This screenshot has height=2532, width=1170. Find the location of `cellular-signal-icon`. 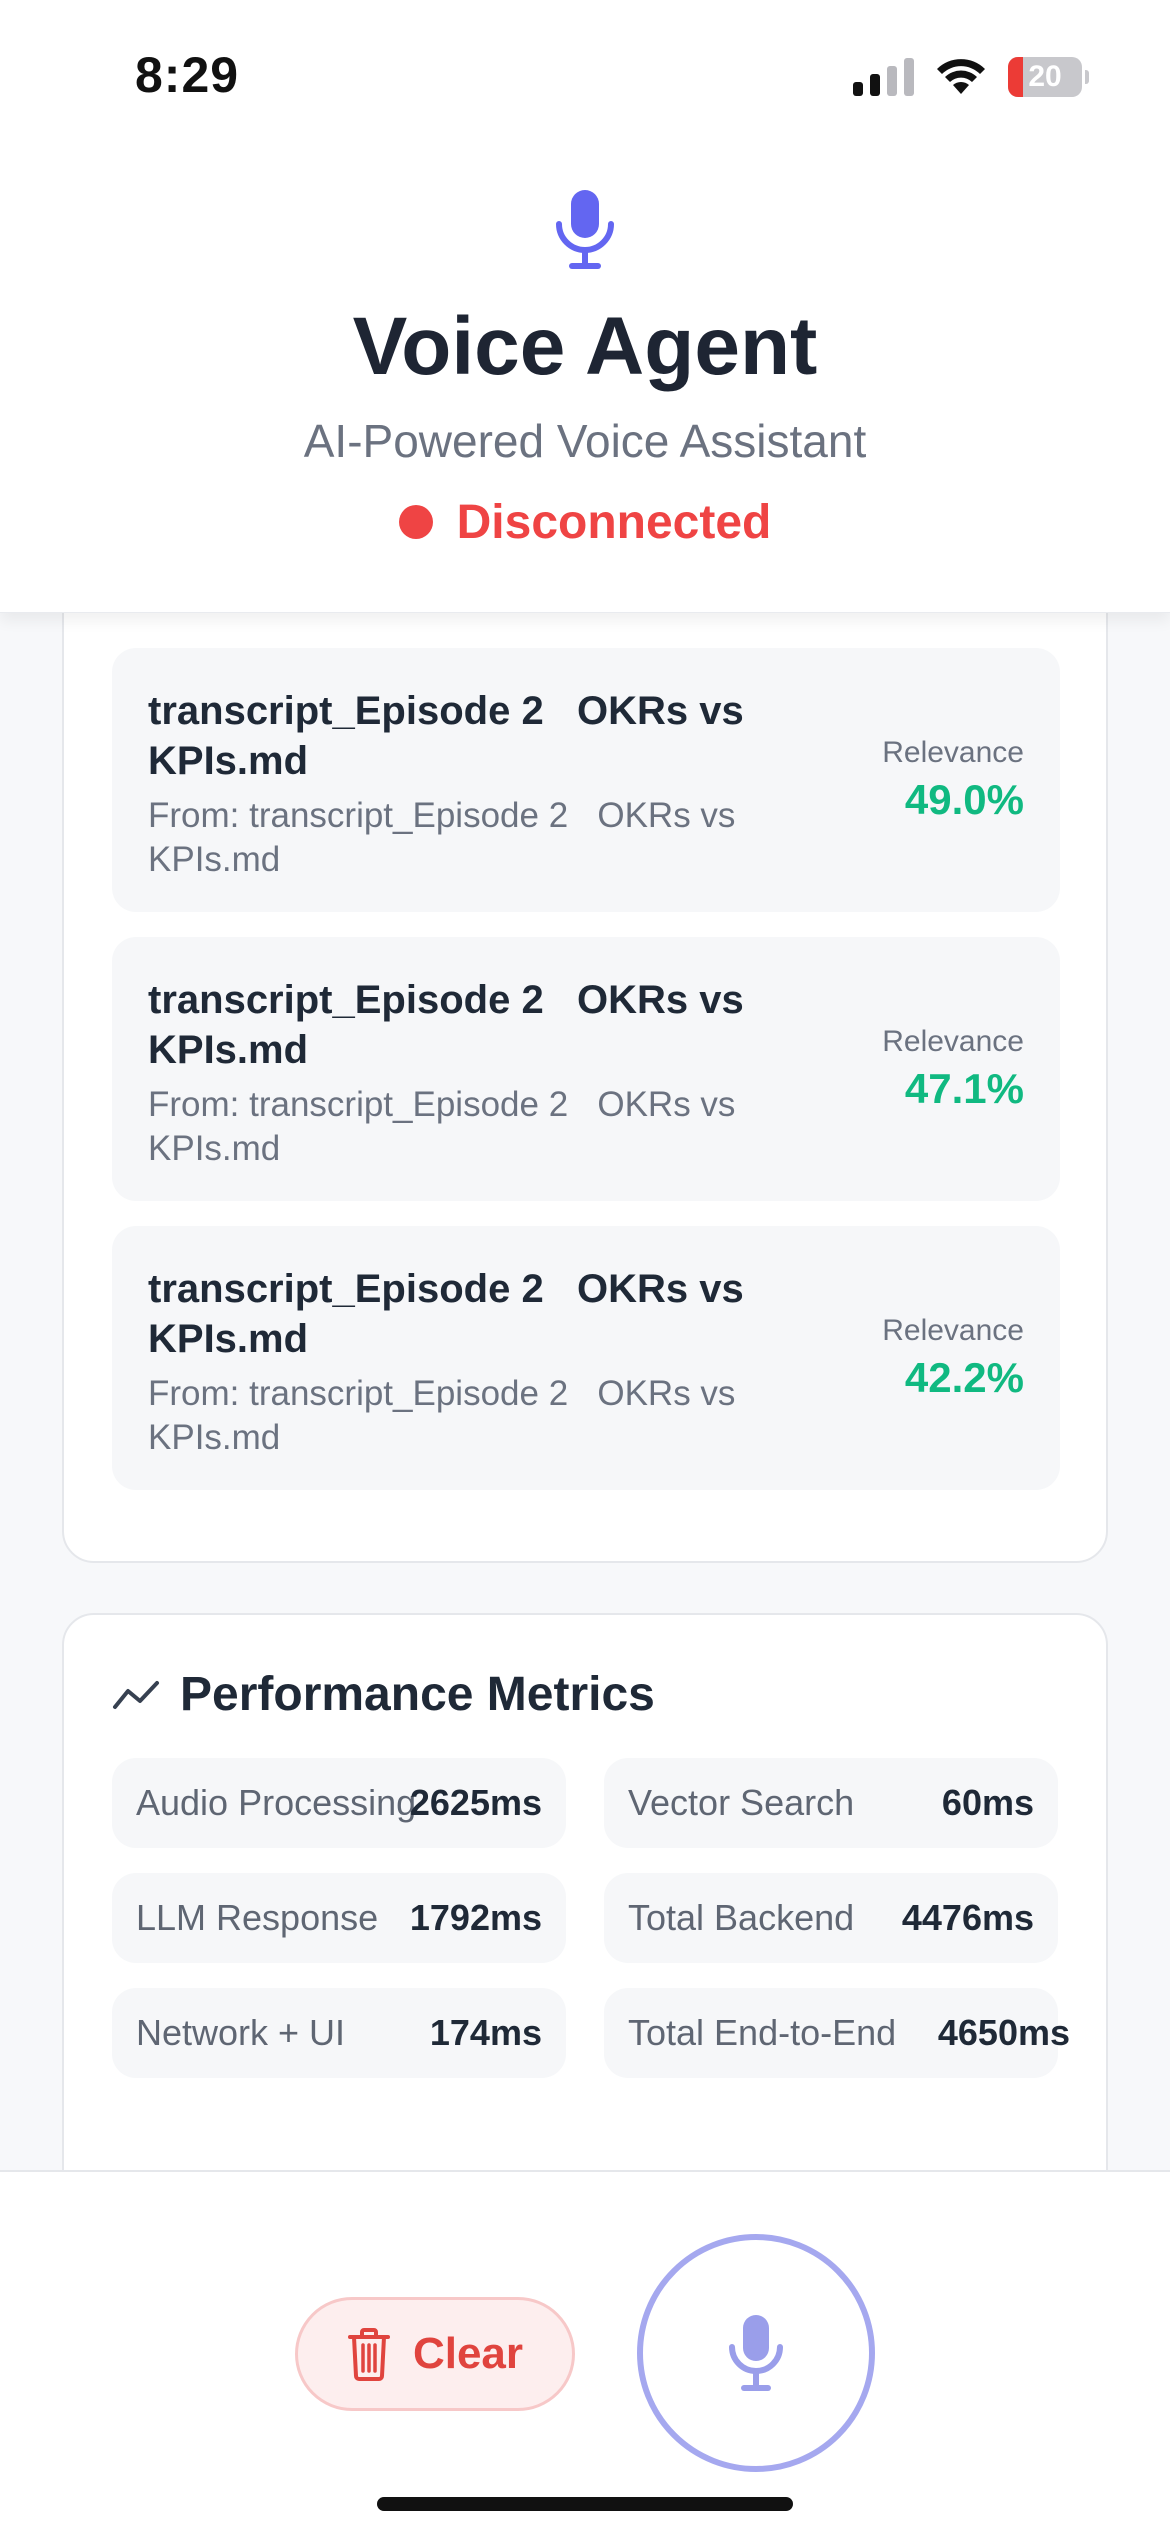

cellular-signal-icon is located at coordinates (883, 77).